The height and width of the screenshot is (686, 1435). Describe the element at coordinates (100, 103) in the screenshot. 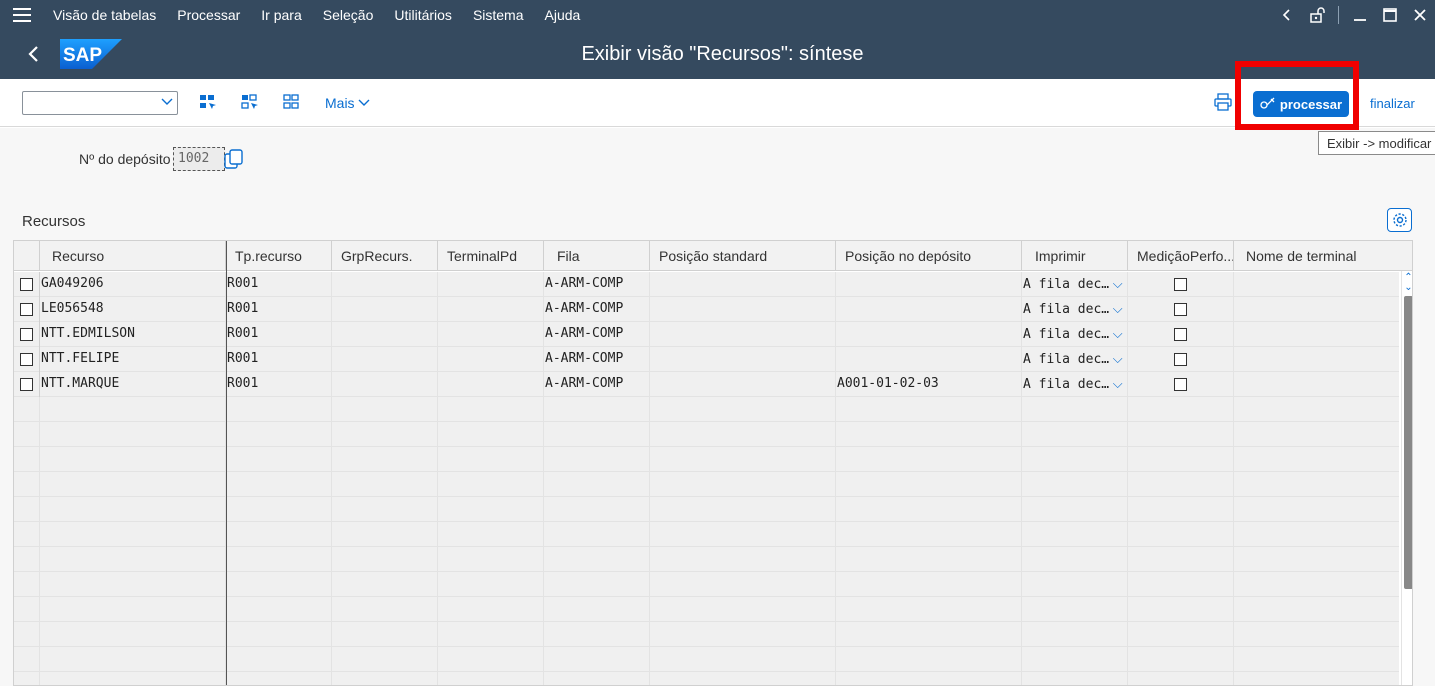

I see `command-field` at that location.